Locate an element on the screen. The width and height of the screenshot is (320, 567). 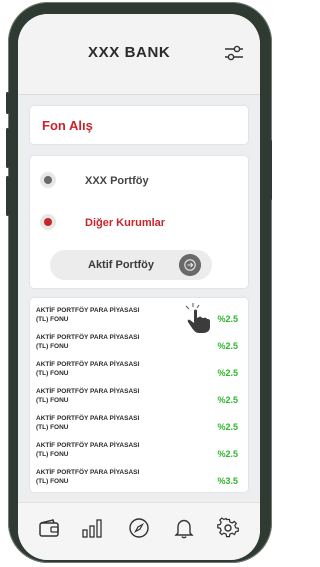
radio-label-diger-kurumlar: Diğer Kurumlar is located at coordinates (125, 223).